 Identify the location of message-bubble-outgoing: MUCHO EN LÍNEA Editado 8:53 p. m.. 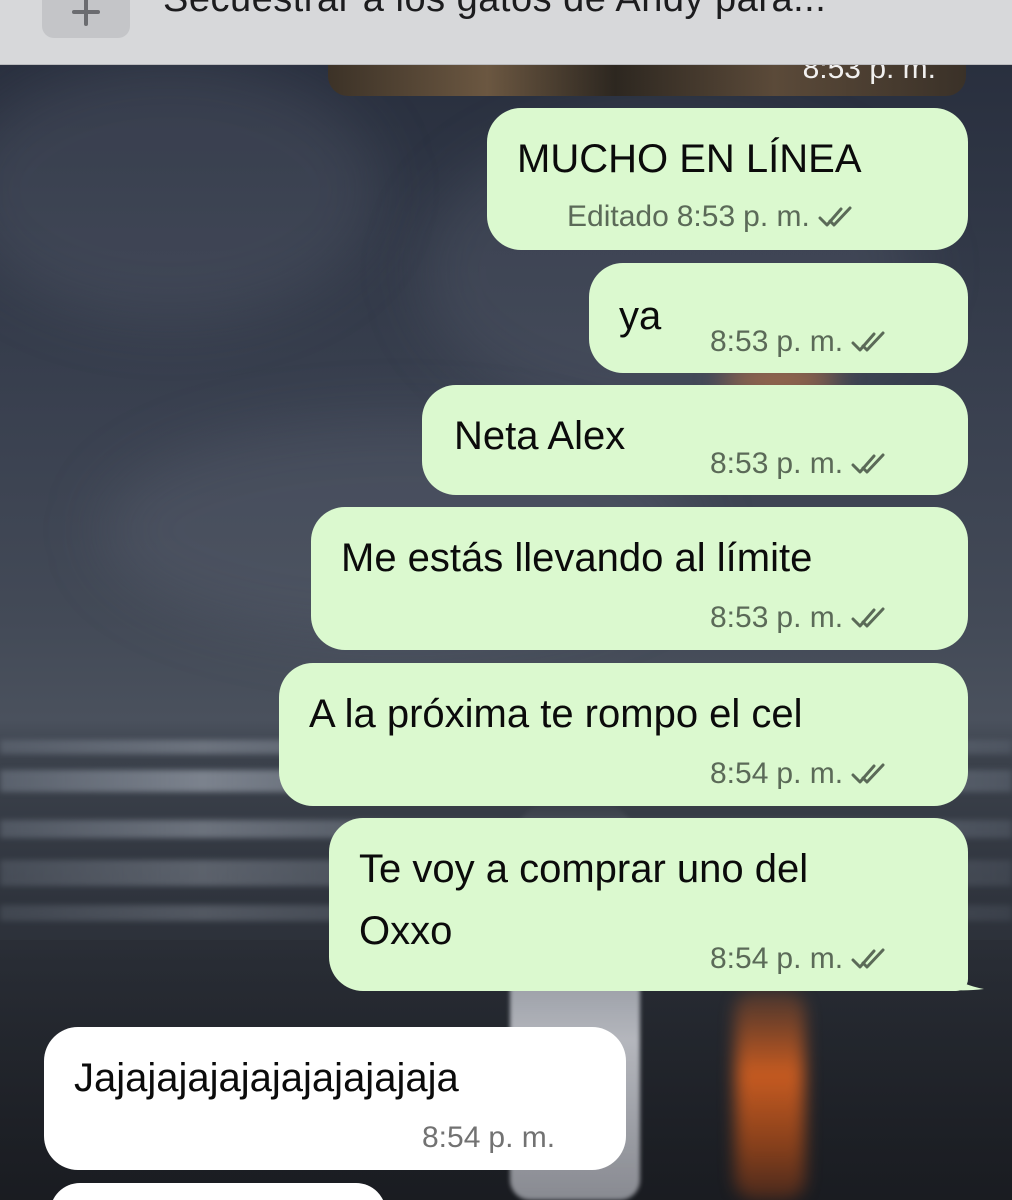
(727, 179).